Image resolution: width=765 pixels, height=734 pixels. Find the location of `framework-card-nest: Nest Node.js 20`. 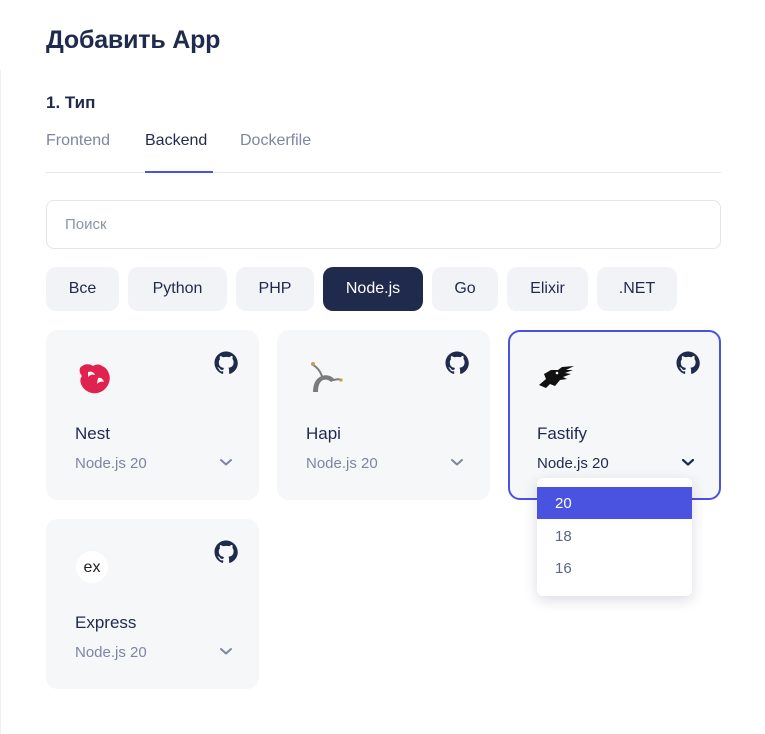

framework-card-nest: Nest Node.js 20 is located at coordinates (152, 415).